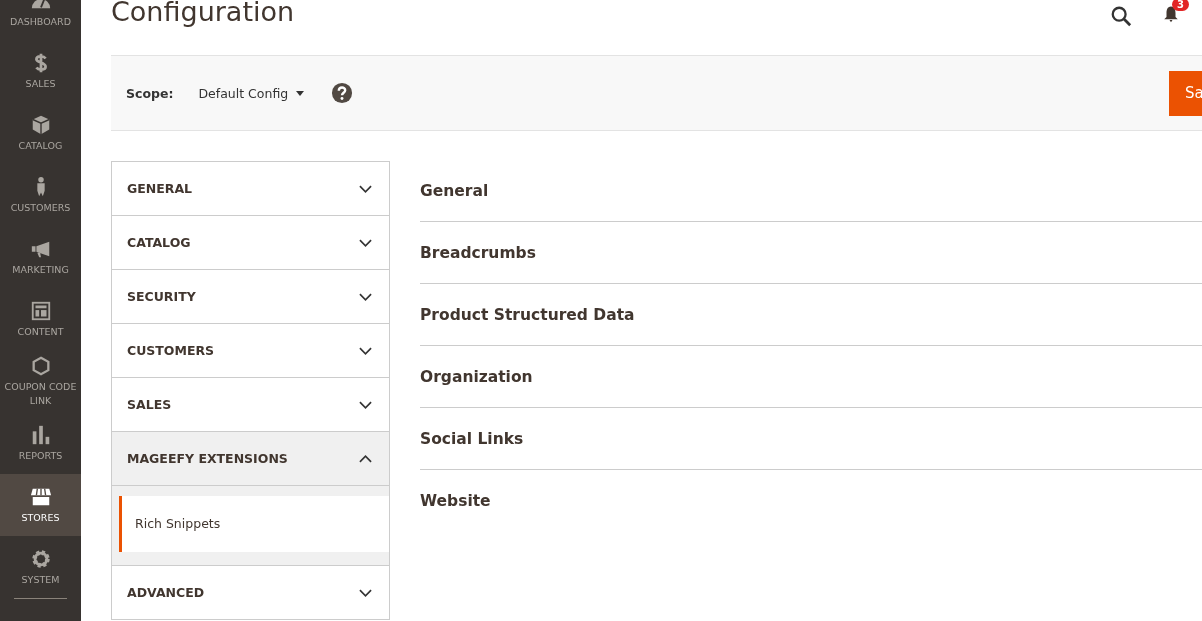 The image size is (1202, 621). Describe the element at coordinates (40, 133) in the screenshot. I see `menu-item: CATALOG` at that location.